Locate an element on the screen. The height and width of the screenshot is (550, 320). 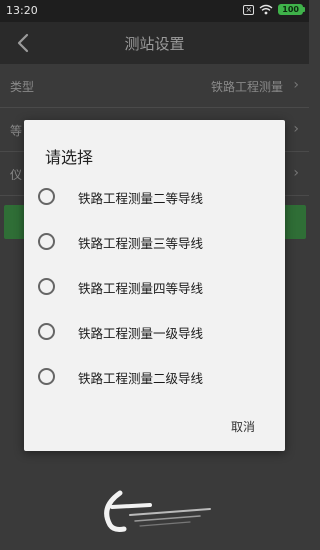
page-title: 测站设置 is located at coordinates (154, 44).